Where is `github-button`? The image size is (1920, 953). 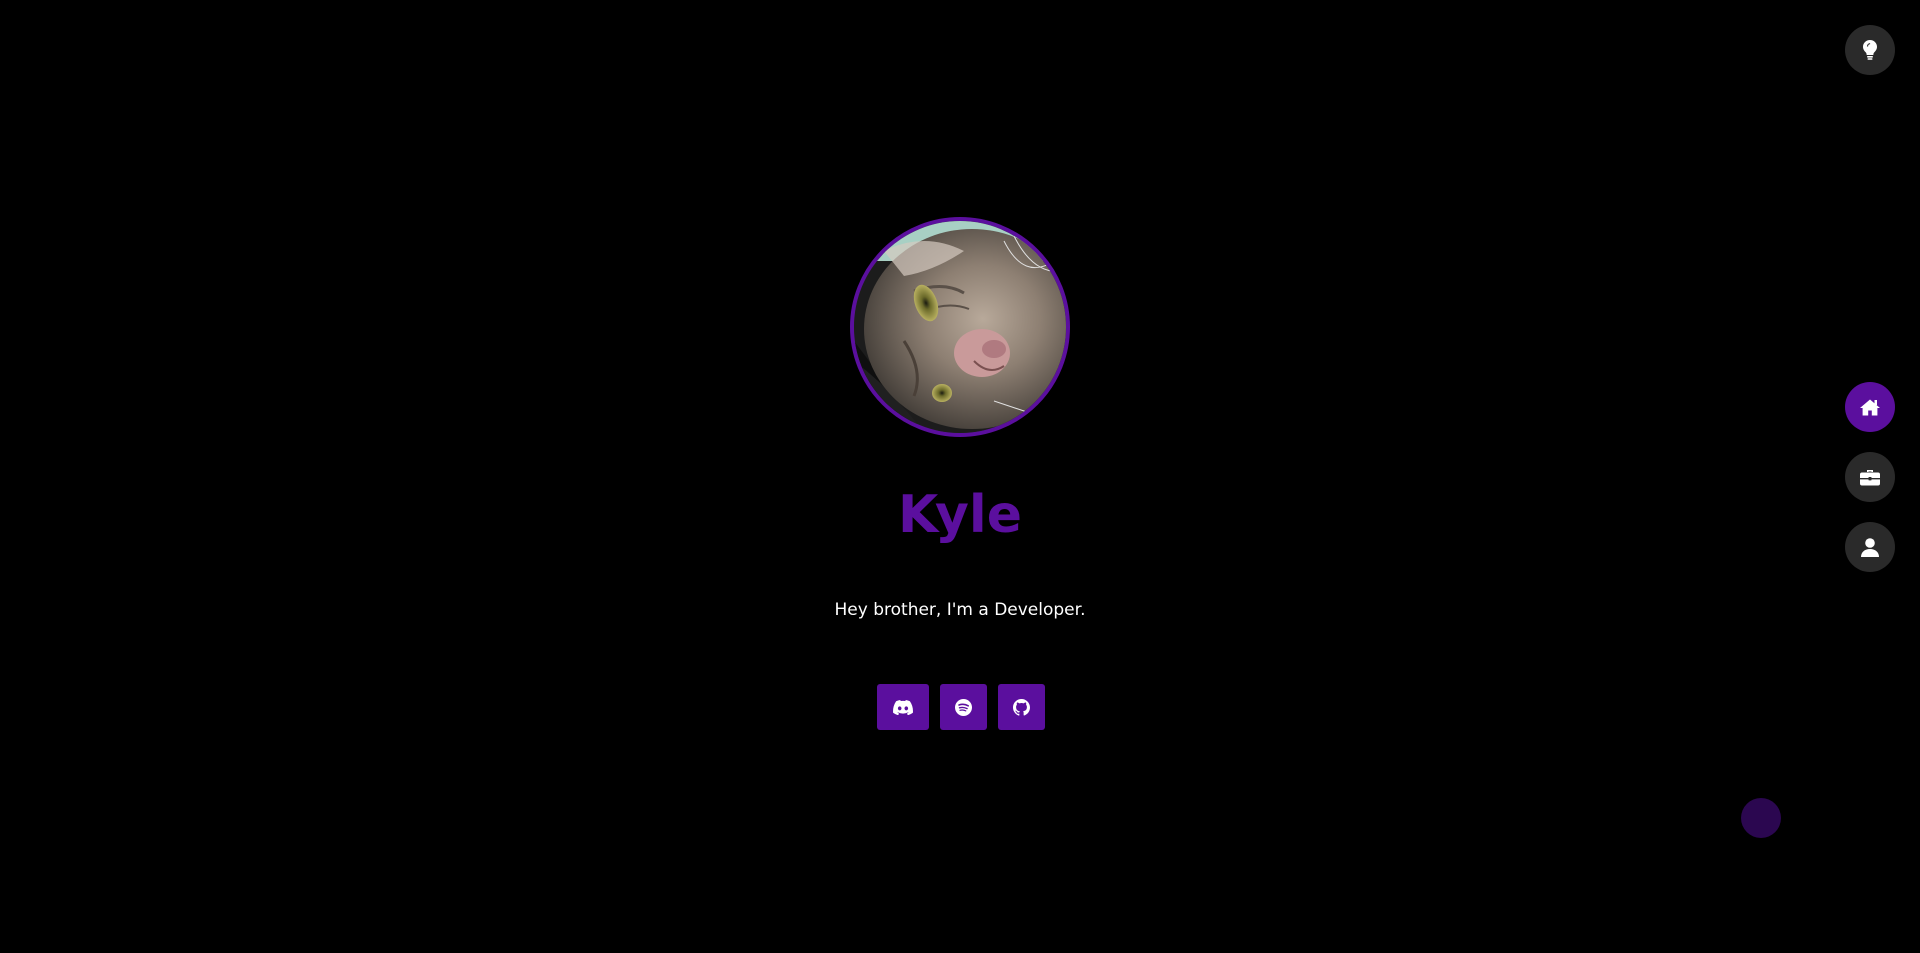
github-button is located at coordinates (1021, 707).